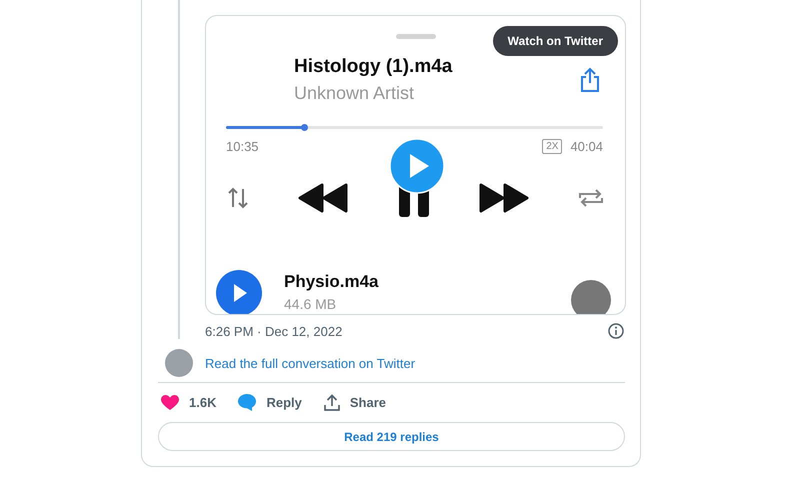  Describe the element at coordinates (202, 402) in the screenshot. I see `action-label: 1.6K` at that location.